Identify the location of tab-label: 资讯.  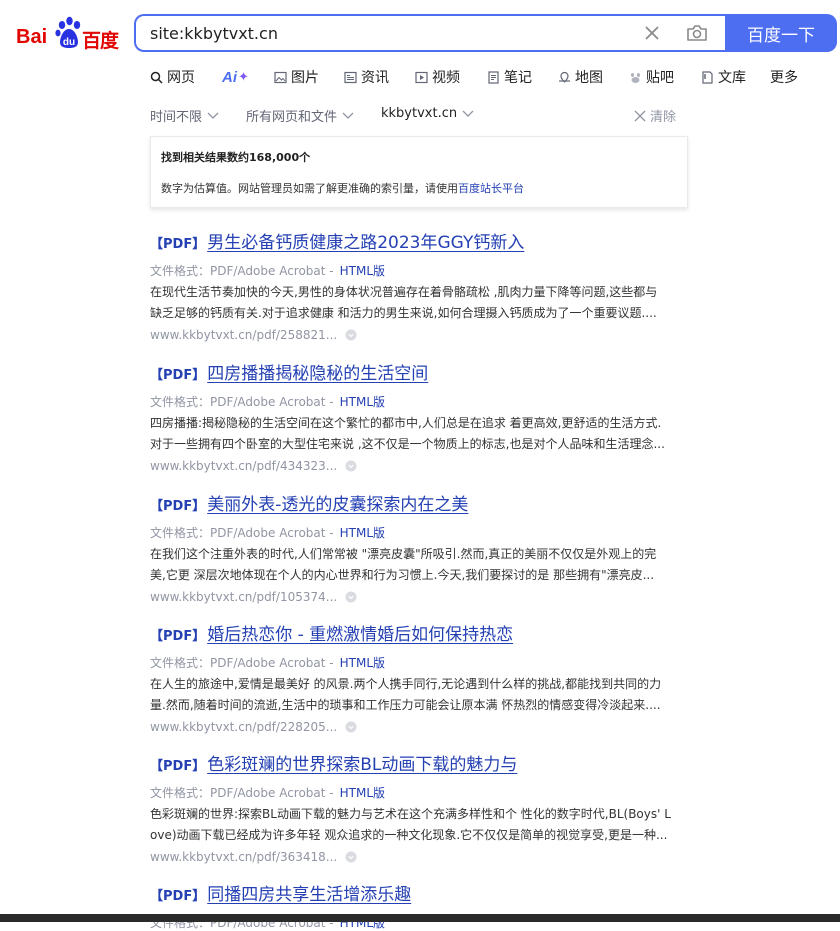
(375, 78).